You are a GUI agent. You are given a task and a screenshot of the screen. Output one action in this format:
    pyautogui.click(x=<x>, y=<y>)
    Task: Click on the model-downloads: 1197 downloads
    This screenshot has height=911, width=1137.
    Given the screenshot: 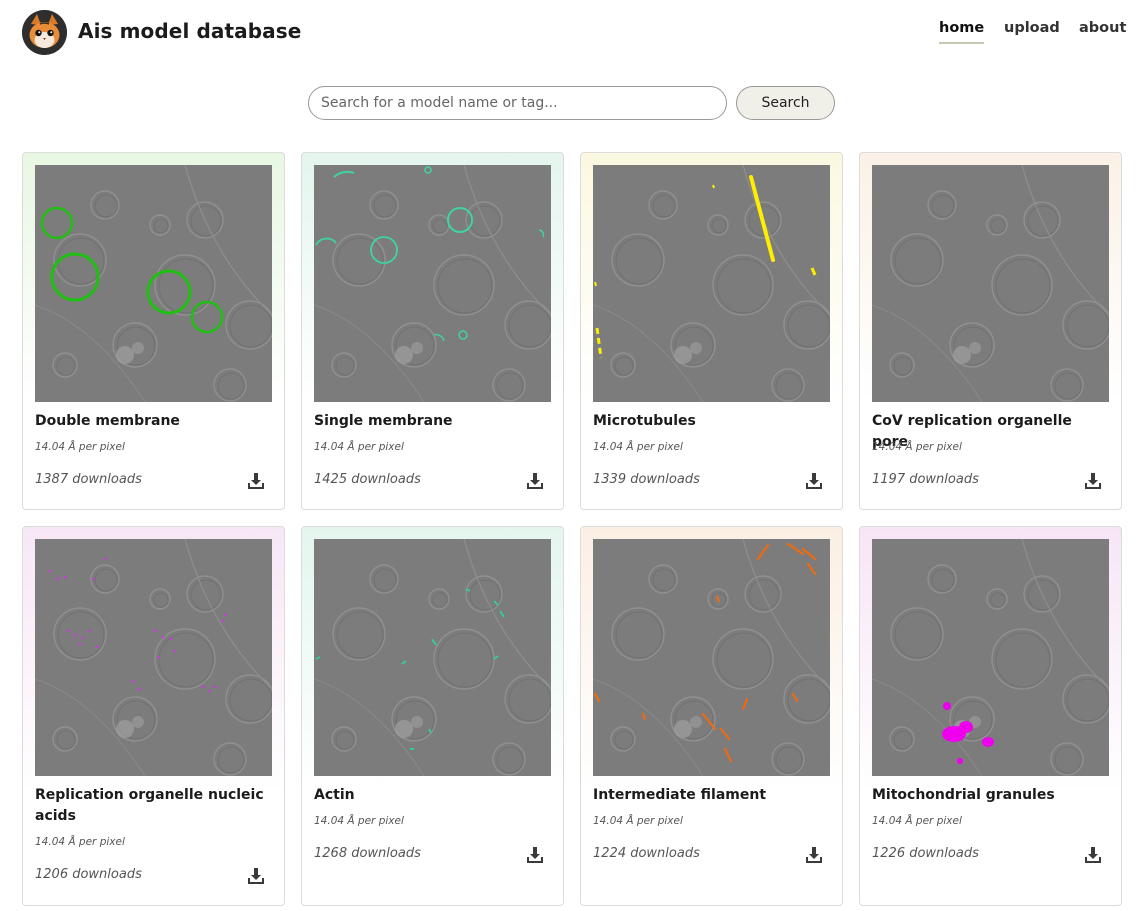 What is the action you would take?
    pyautogui.click(x=925, y=479)
    